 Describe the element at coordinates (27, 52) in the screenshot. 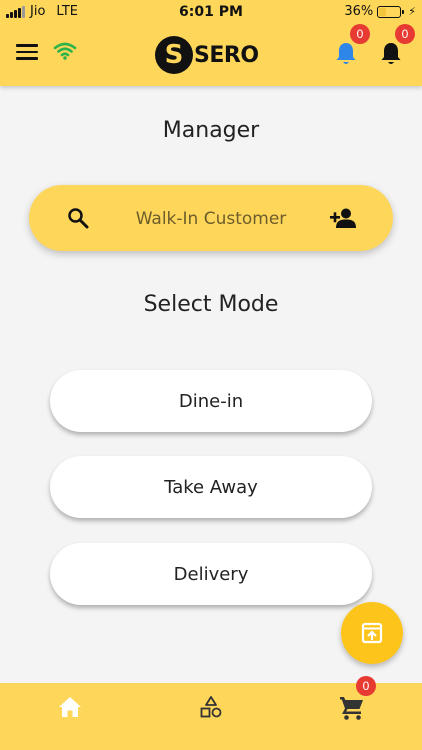

I see `menu-icon` at that location.